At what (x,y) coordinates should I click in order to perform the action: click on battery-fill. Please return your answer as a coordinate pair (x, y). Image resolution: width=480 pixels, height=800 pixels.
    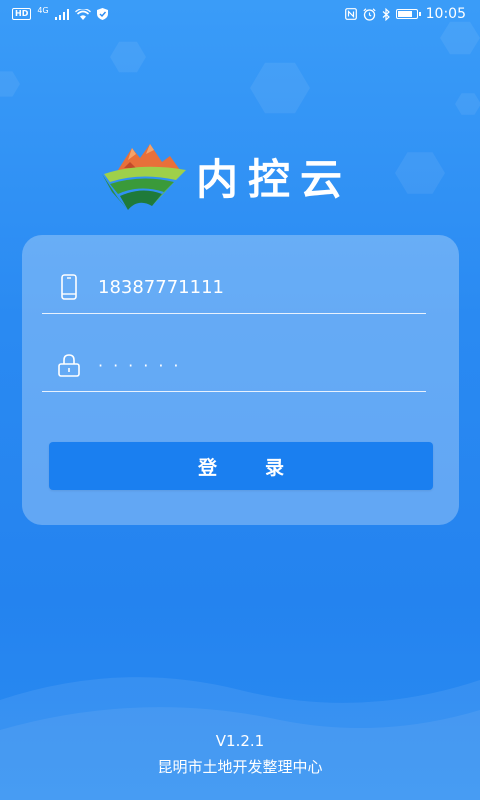
    Looking at the image, I should click on (404, 14).